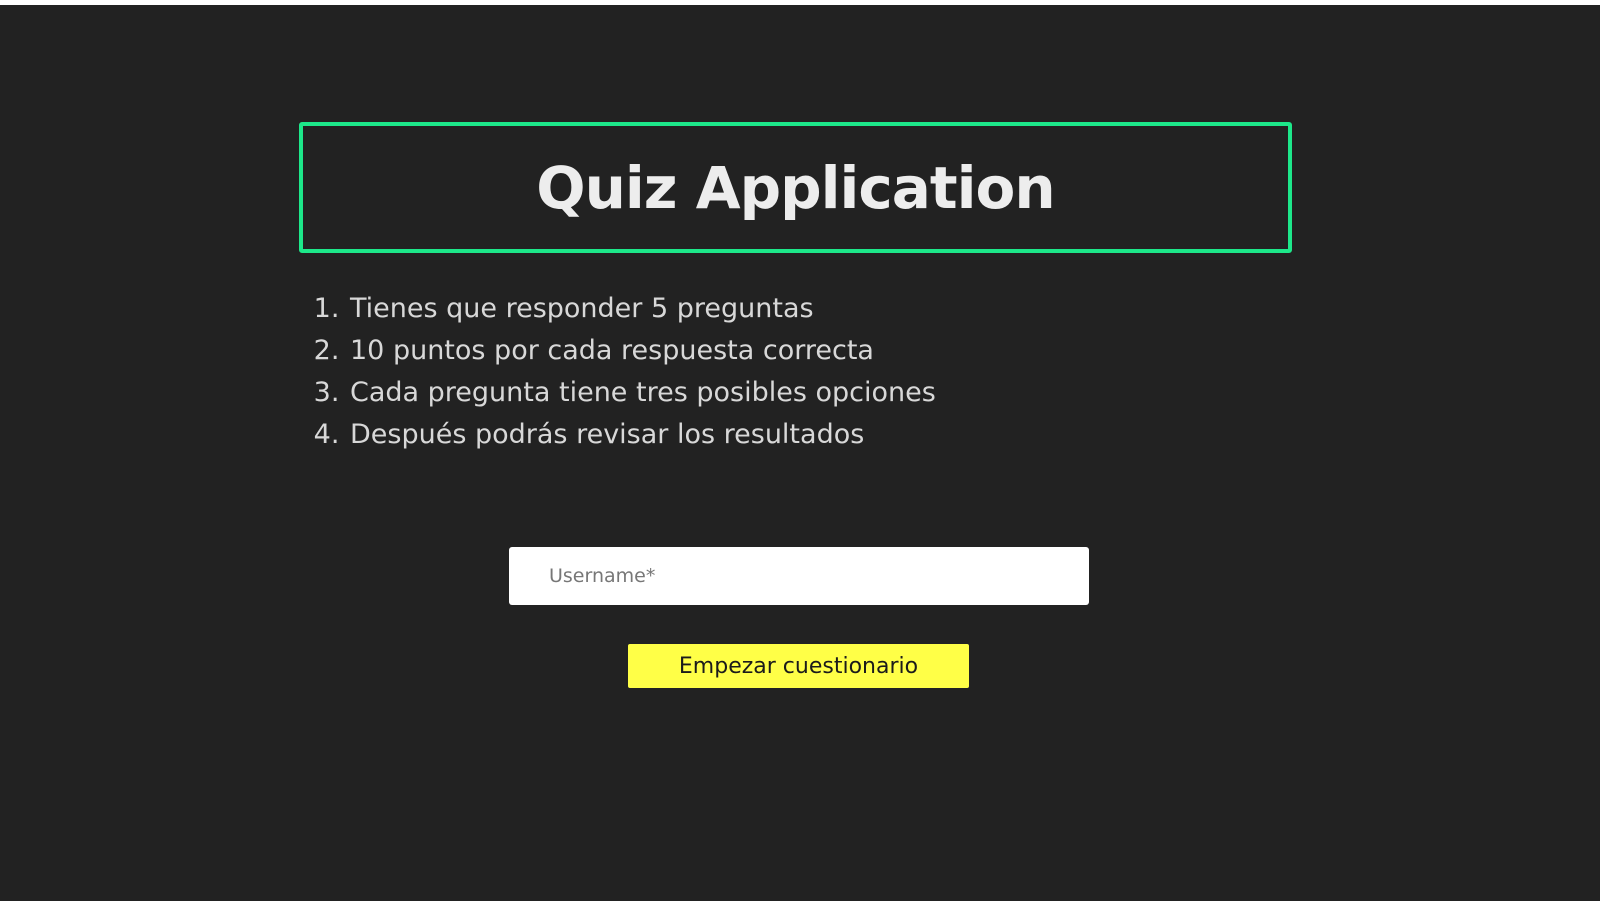 Image resolution: width=1600 pixels, height=901 pixels. Describe the element at coordinates (748, 309) in the screenshot. I see `rule-item: Tienes que responder 5 preguntas` at that location.